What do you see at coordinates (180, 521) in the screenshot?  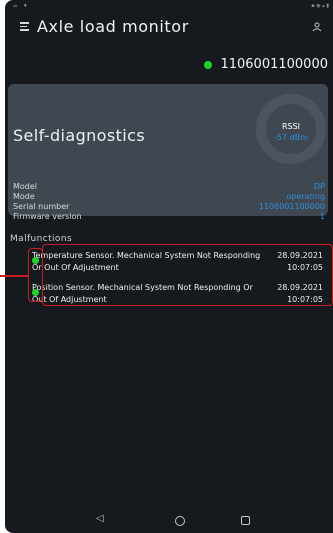 I see `home-icon` at bounding box center [180, 521].